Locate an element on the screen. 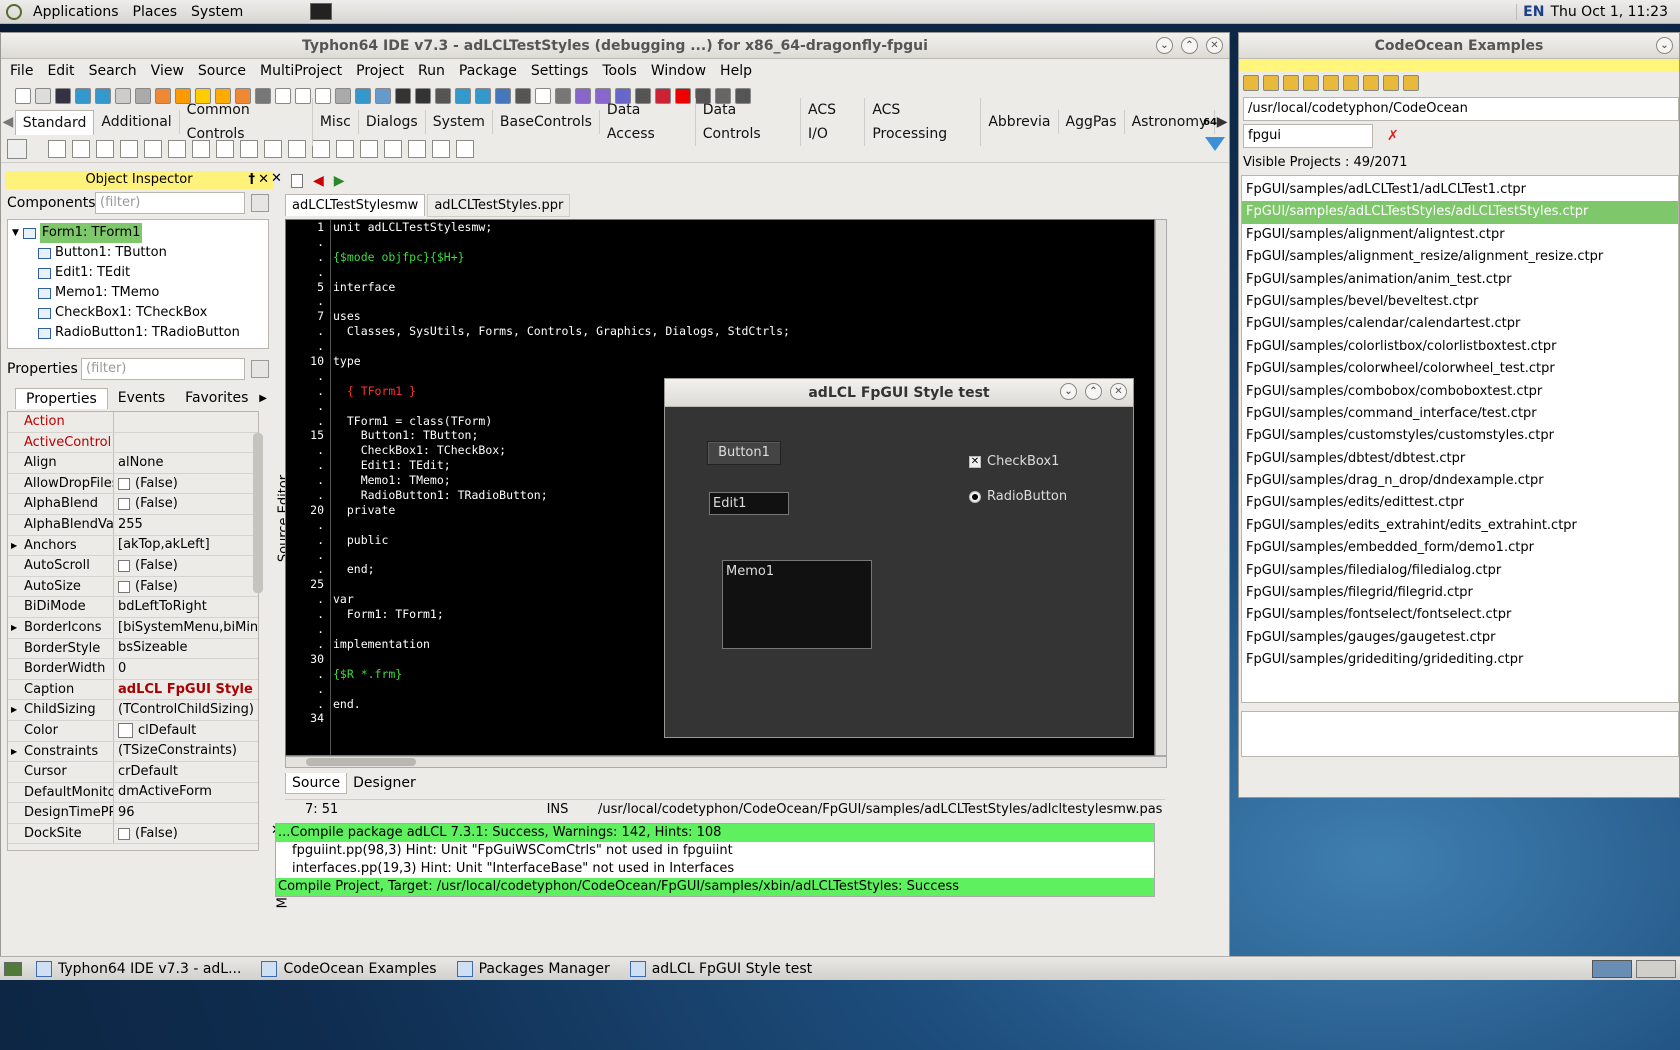 The height and width of the screenshot is (1050, 1680). tree-item: Memo1: TMemo is located at coordinates (138, 293).